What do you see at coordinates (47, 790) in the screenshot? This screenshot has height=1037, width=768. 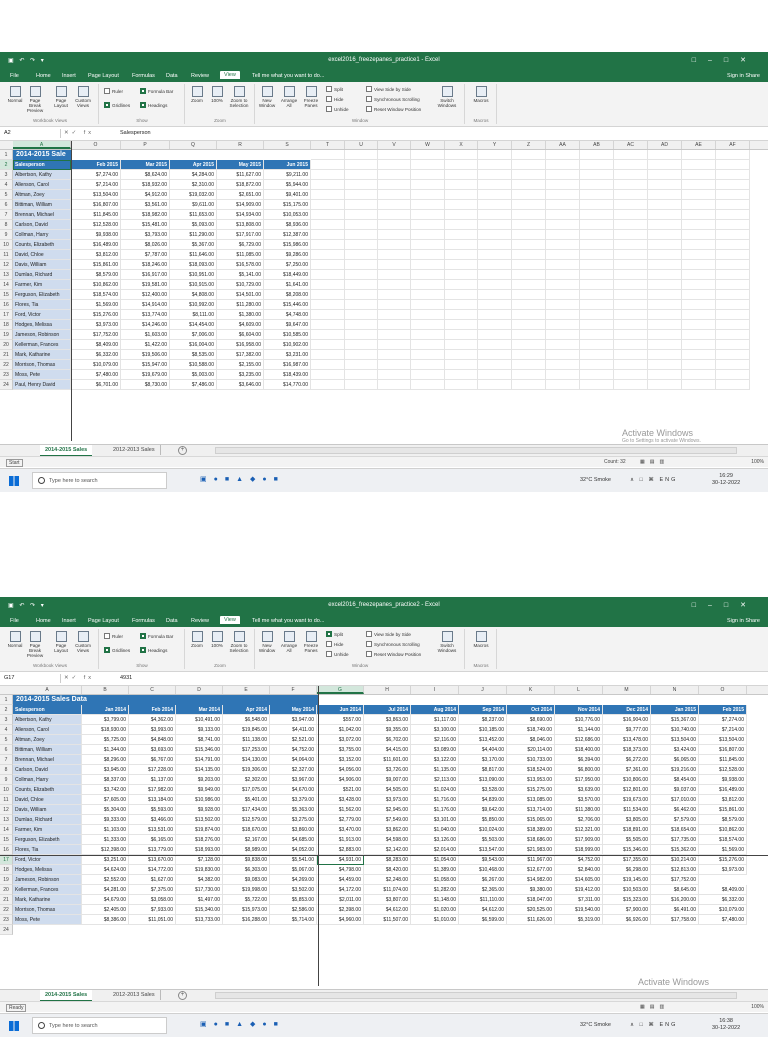 I see `salesperson-cell: Counts, Elizabeth` at bounding box center [47, 790].